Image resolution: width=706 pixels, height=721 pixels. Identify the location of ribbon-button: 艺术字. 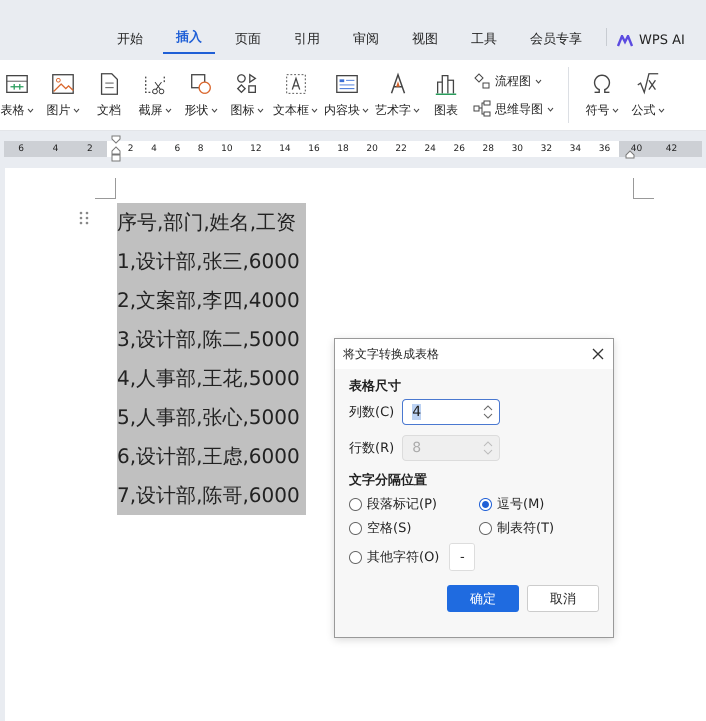
(397, 95).